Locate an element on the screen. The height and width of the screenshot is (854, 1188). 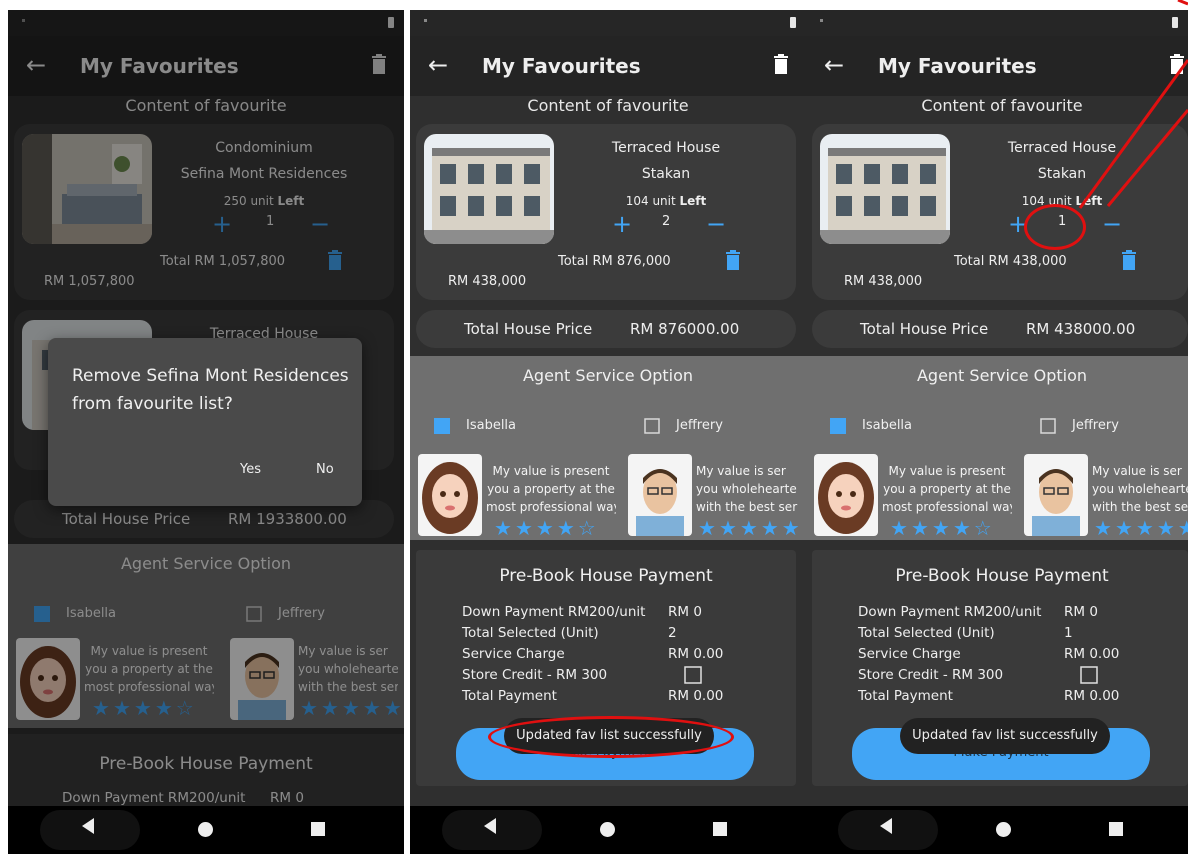
card-total: Total RM 876,000 is located at coordinates (614, 261).